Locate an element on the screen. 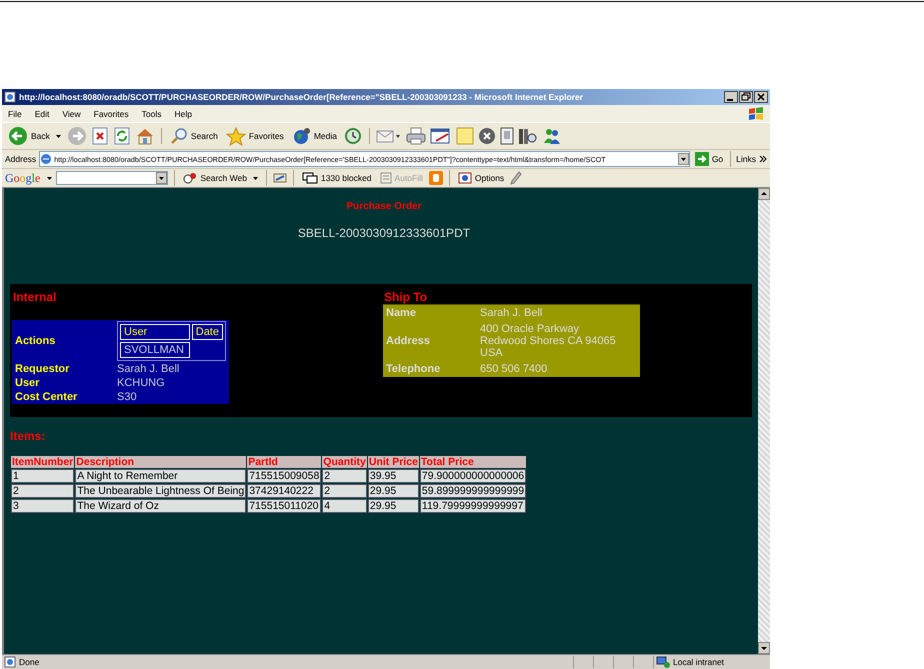 The image size is (924, 669). table-cell: 3 is located at coordinates (42, 506).